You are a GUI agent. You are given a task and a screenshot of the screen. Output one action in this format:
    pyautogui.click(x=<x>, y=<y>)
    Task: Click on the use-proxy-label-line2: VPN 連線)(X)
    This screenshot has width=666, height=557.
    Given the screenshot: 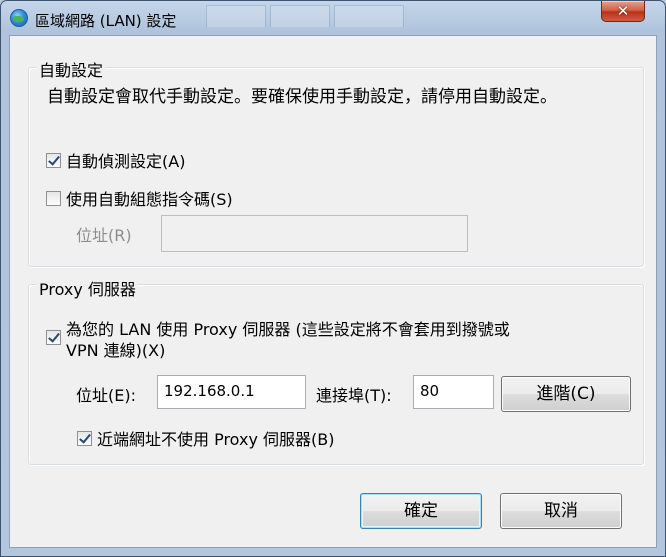 What is the action you would take?
    pyautogui.click(x=116, y=350)
    